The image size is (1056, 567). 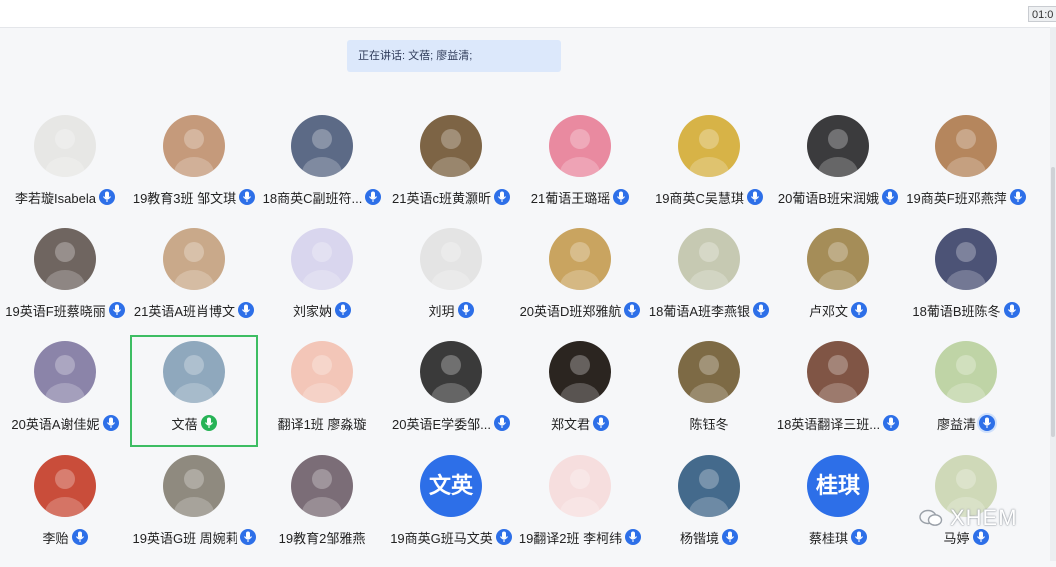 I want to click on participant-tile: 刘玥, so click(x=451, y=284).